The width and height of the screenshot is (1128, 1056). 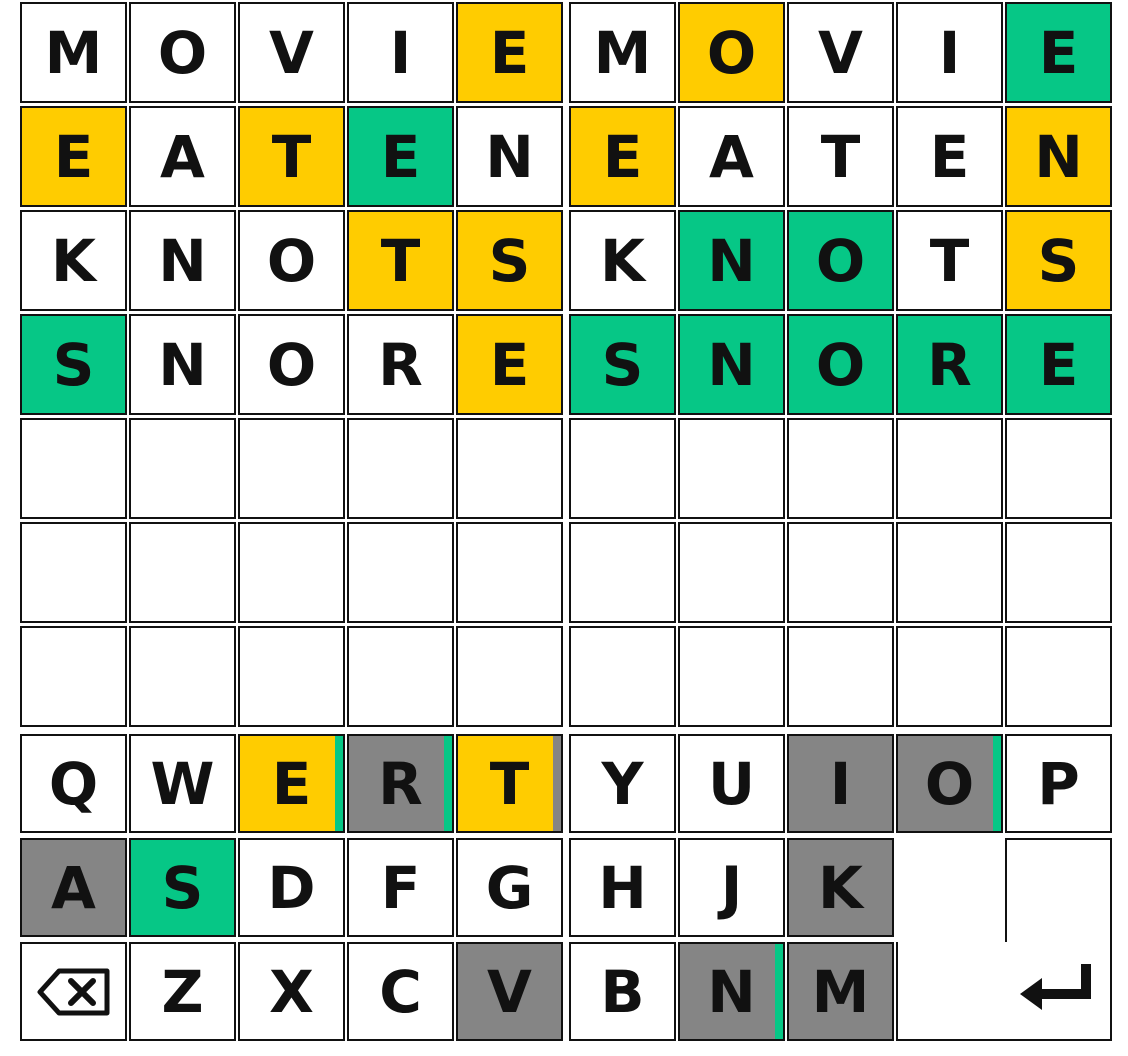 I want to click on key-label: N, so click(x=731, y=991).